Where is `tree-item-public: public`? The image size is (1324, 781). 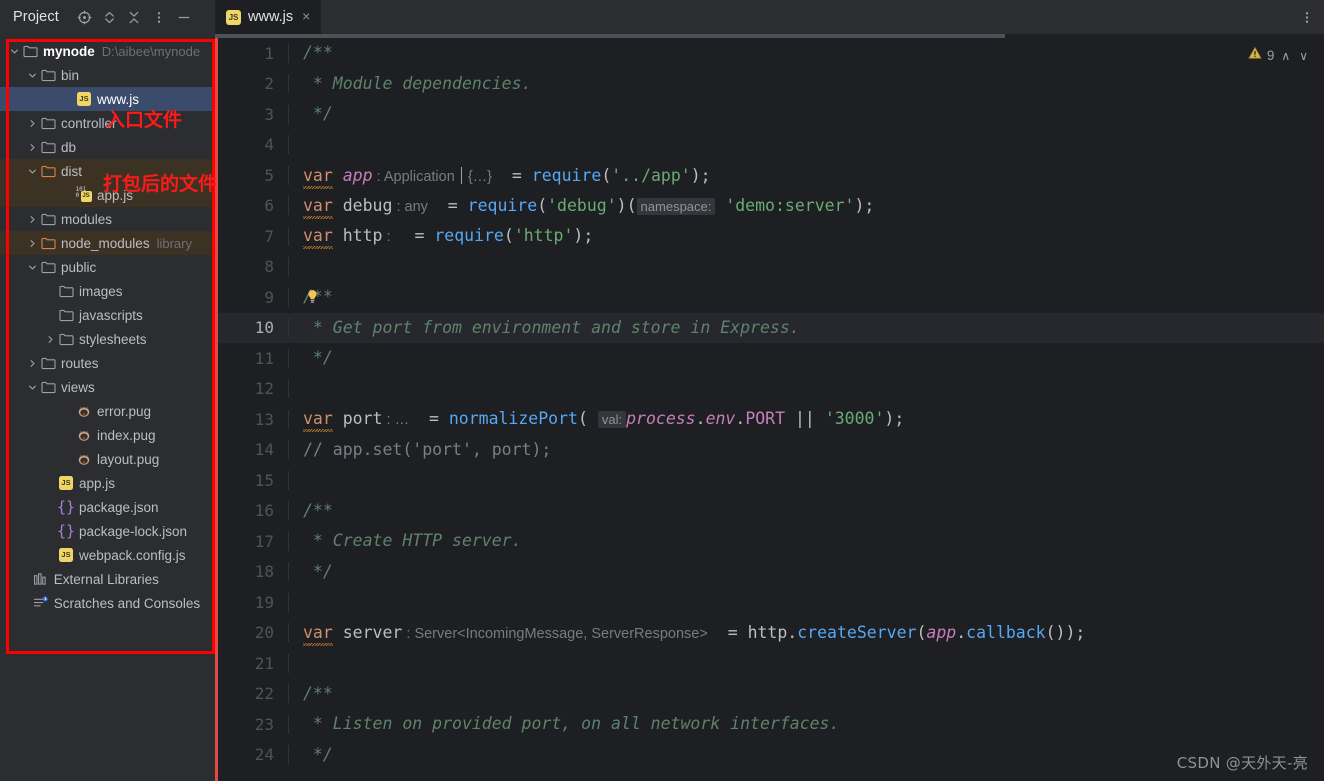
tree-item-public: public is located at coordinates (107, 267).